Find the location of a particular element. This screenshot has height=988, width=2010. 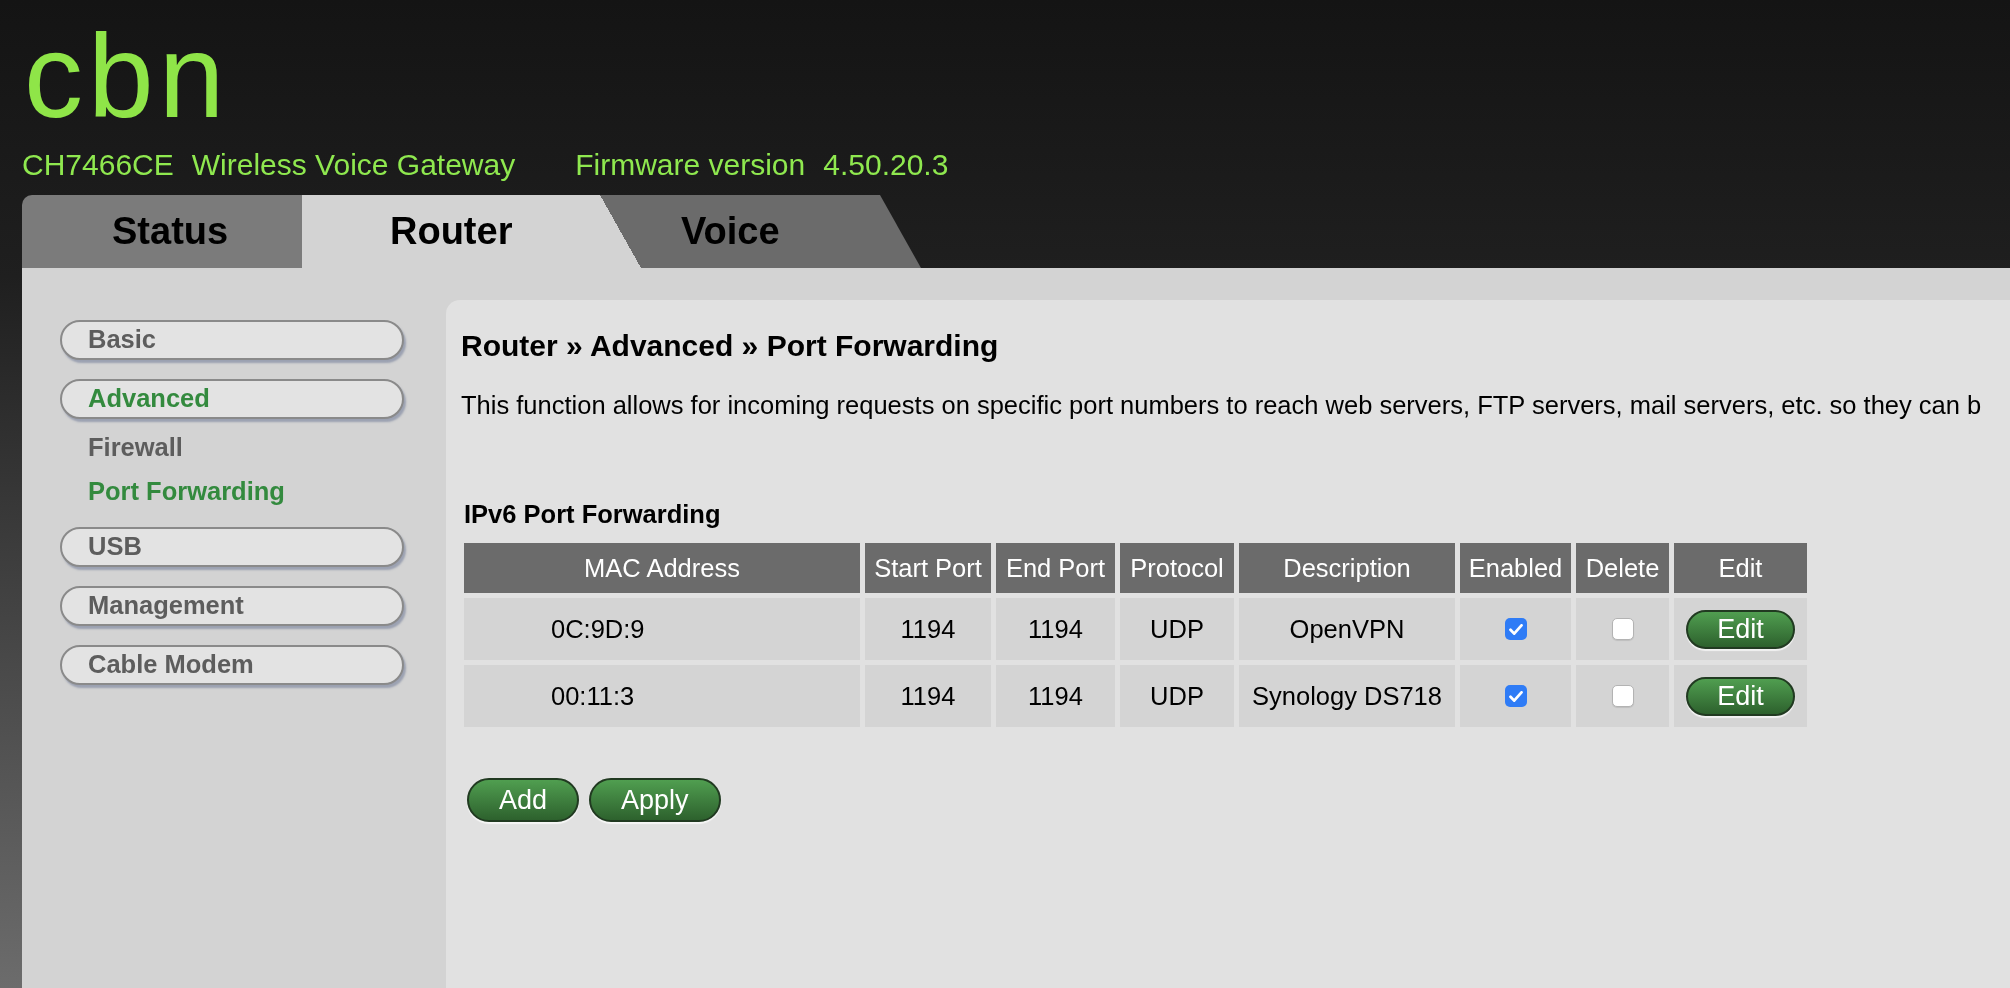

column-header: Protocol is located at coordinates (1177, 568).